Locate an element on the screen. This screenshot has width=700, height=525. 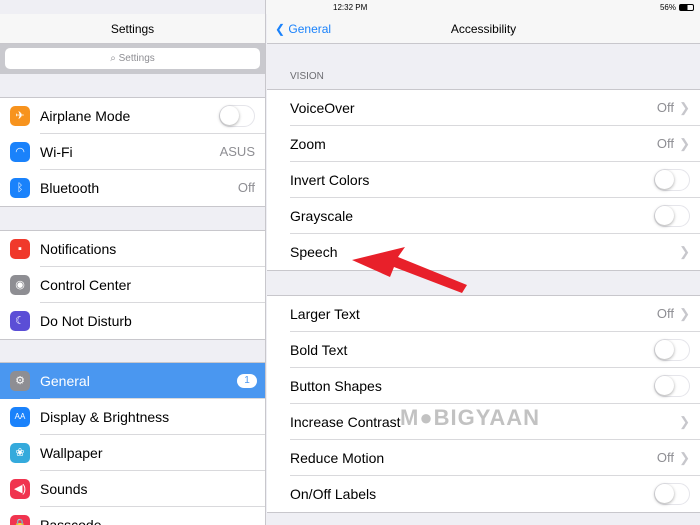
bluetooth-icon: ᛒ is located at coordinates (20, 188).